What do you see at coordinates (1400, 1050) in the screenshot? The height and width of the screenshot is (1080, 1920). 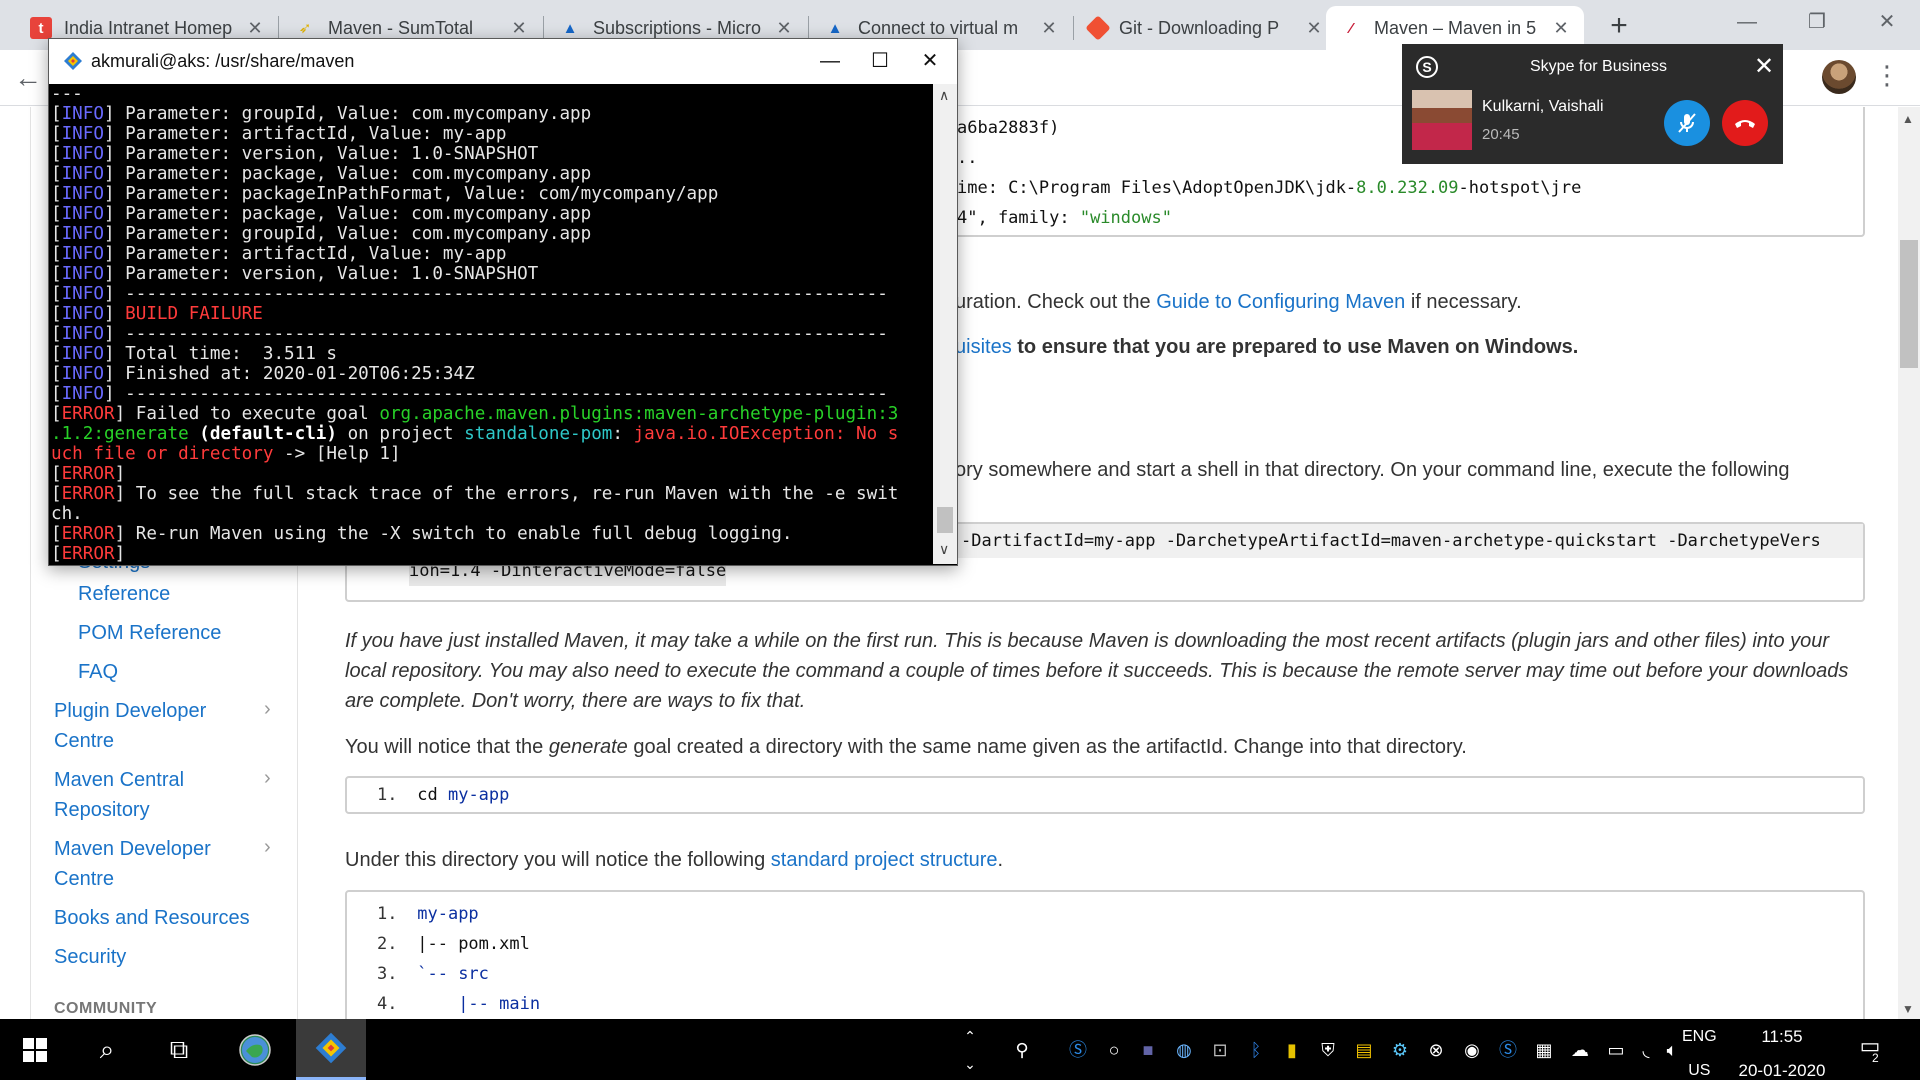 I see `gear-icon: ⚙` at bounding box center [1400, 1050].